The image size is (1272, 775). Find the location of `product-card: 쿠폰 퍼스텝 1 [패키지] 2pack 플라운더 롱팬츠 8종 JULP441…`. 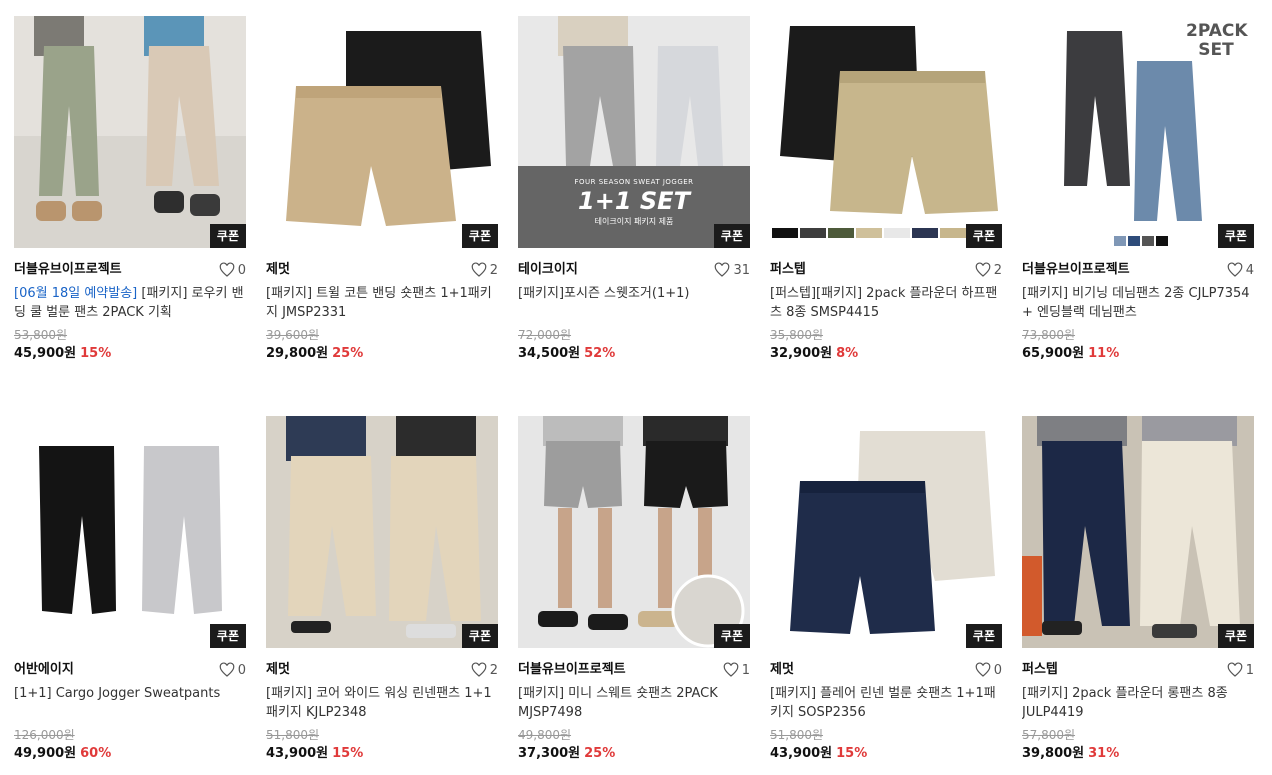

product-card: 쿠폰 퍼스텝 1 [패키지] 2pack 플라운더 롱팬츠 8종 JULP441… is located at coordinates (1138, 590).